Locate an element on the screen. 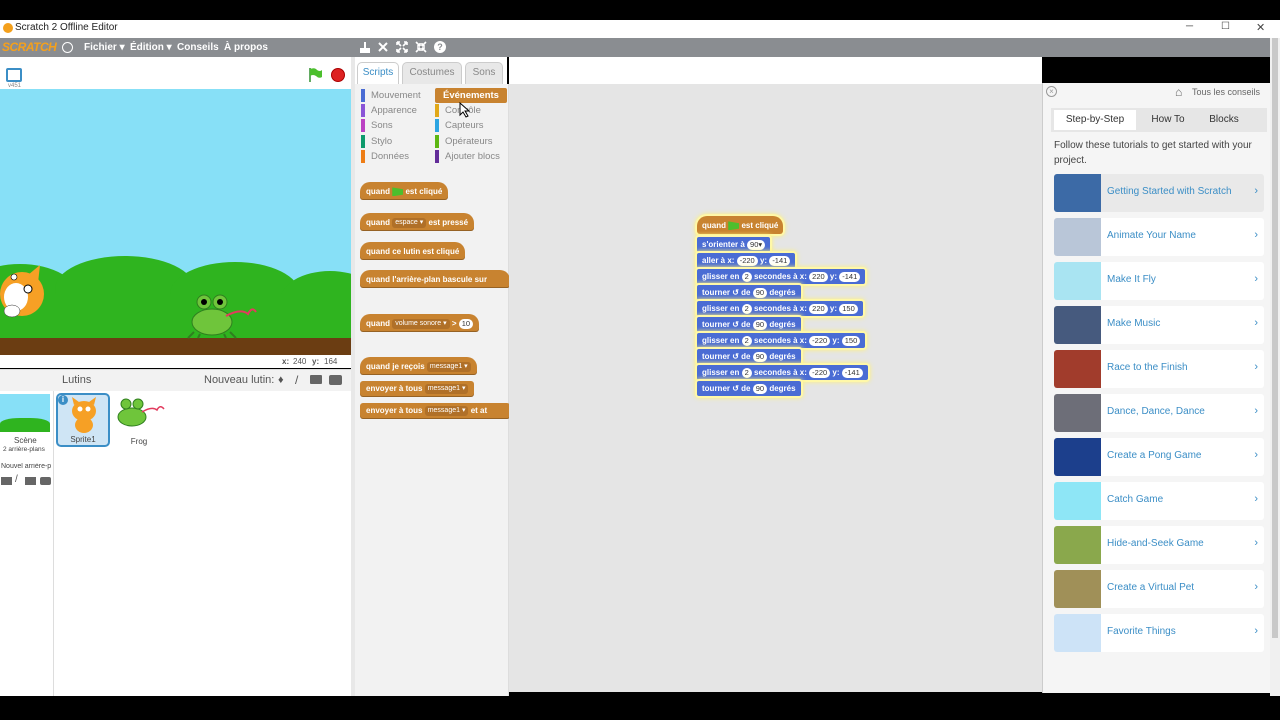  block-when-greater-than: quand volume sonore ▾ > 10 is located at coordinates (420, 323).